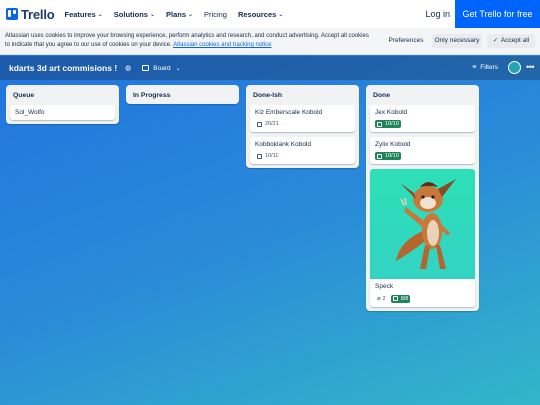 This screenshot has height=405, width=540. I want to click on card: Sol_Wolfo, so click(62, 112).